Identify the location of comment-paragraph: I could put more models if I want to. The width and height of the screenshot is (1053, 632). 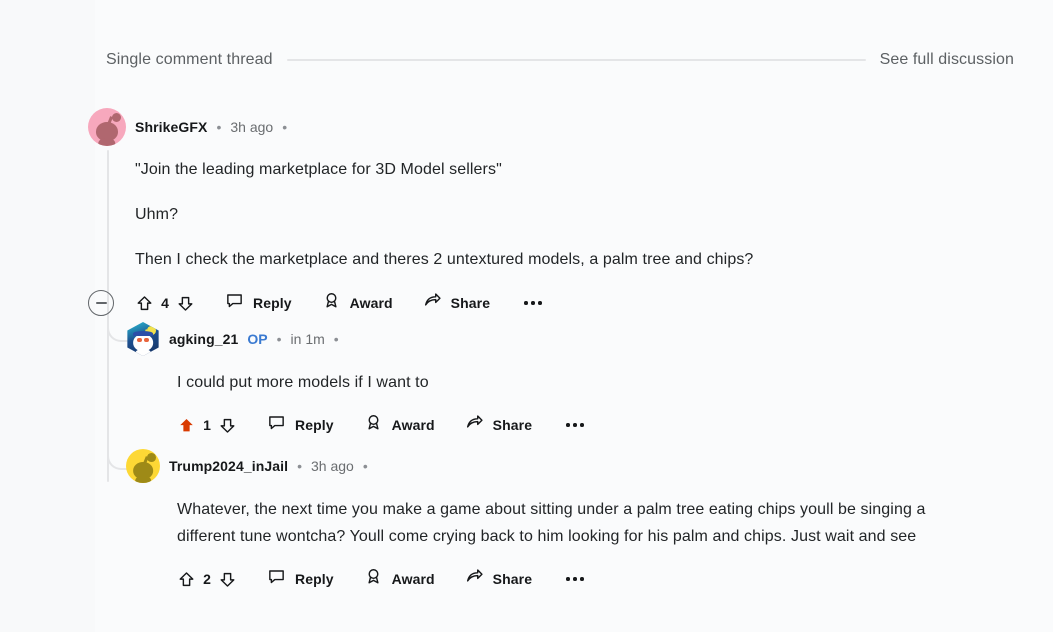
(303, 382).